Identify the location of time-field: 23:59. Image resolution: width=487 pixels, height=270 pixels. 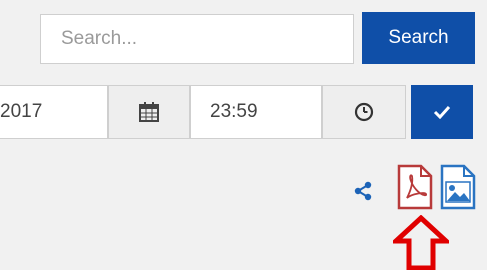
(256, 112).